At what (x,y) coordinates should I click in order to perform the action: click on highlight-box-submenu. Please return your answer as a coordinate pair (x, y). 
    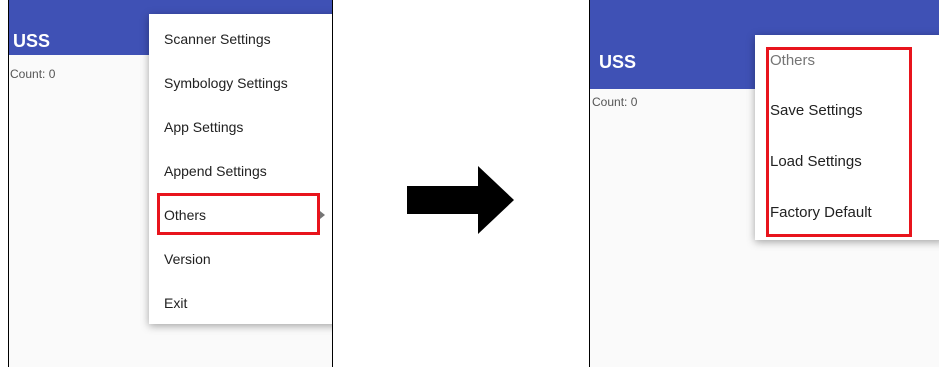
    Looking at the image, I should click on (839, 142).